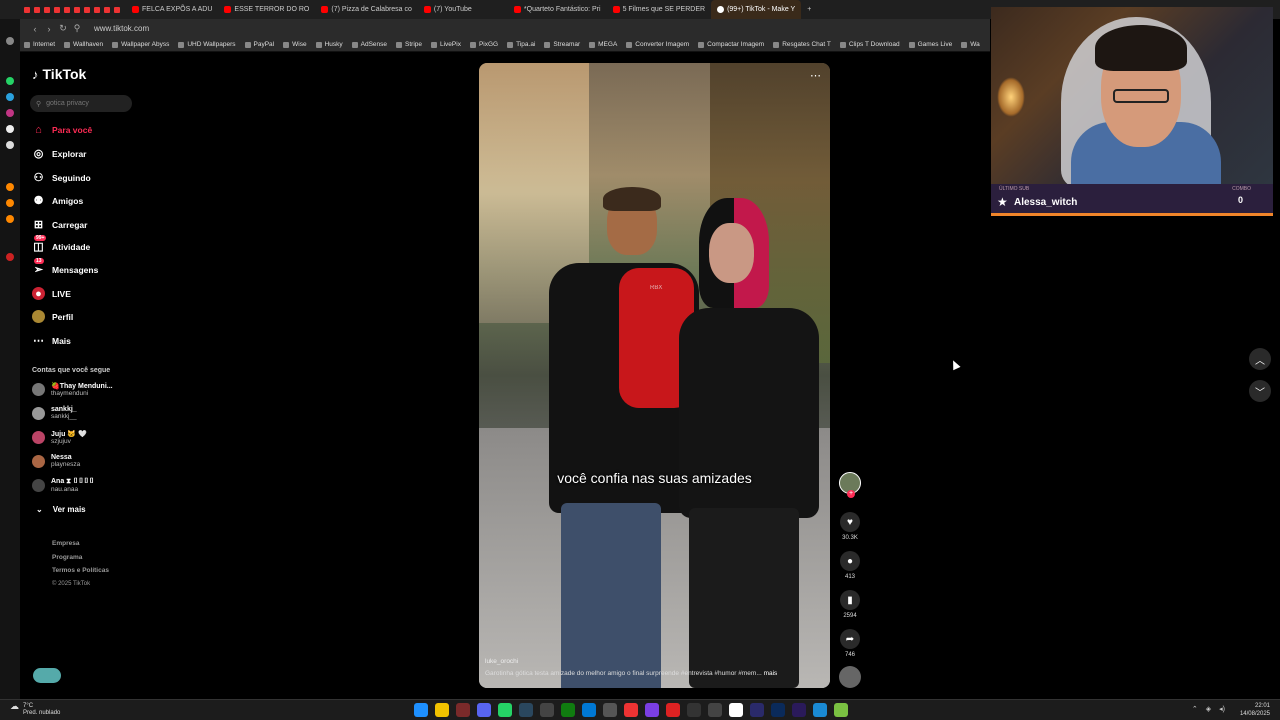 This screenshot has height=720, width=1280. Describe the element at coordinates (366, 9) in the screenshot. I see `browser-tab: (7) Pizza de Calabresa co` at that location.